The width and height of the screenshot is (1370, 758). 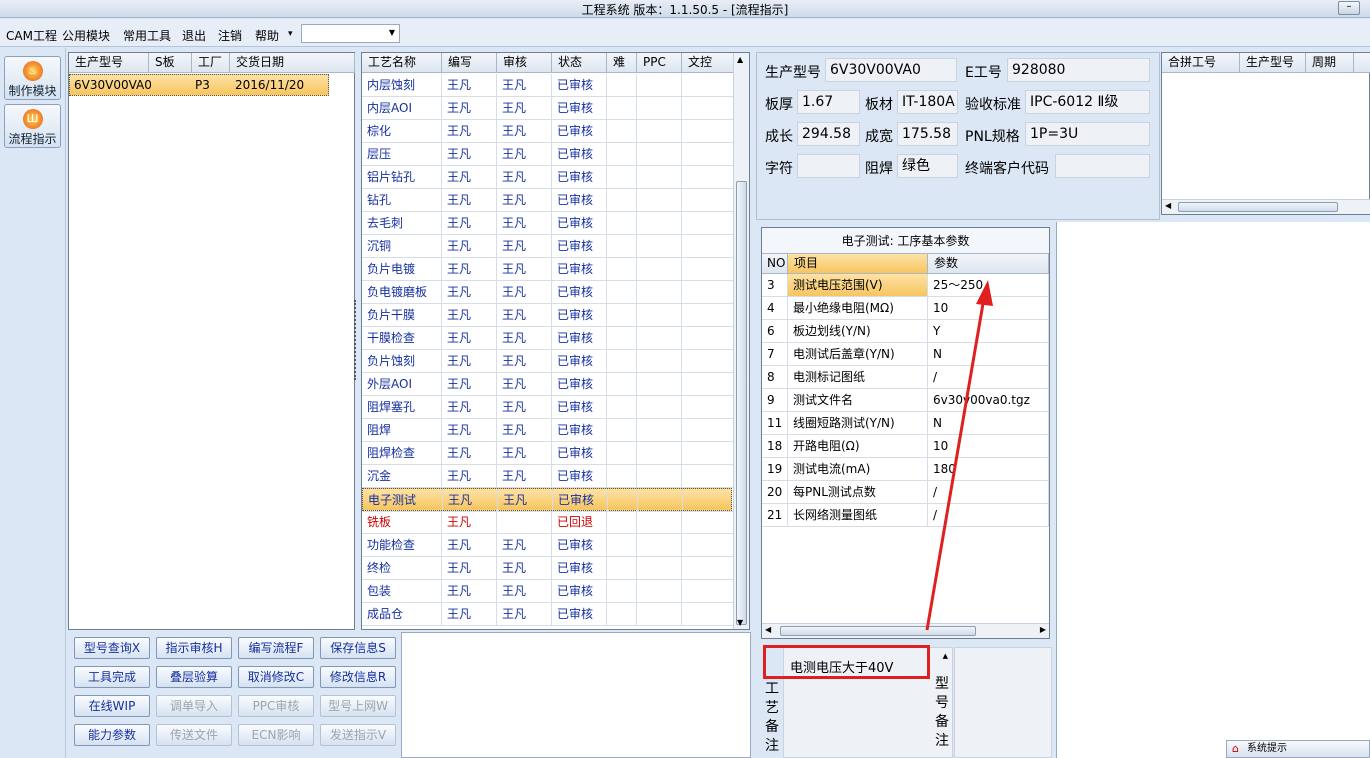 I want to click on col-header-ppc: PPC, so click(x=659, y=63).